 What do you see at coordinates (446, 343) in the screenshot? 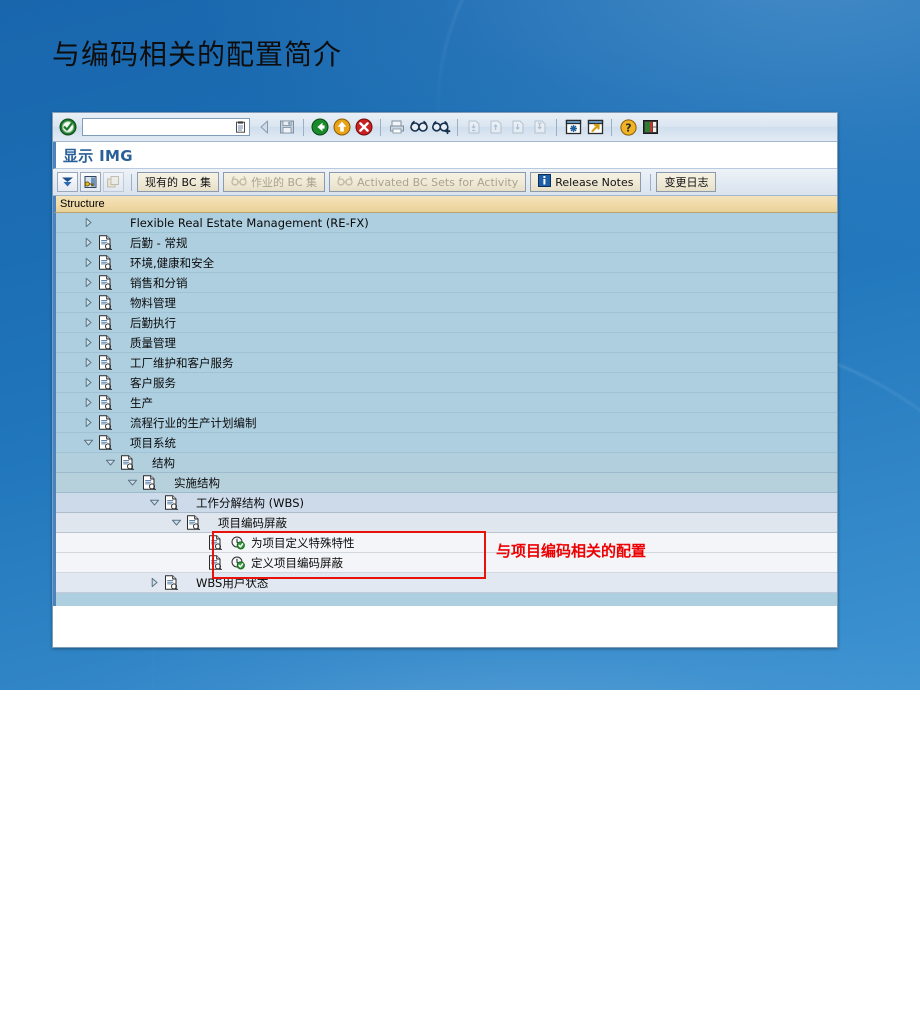
I see `tree-row: 质量管理` at bounding box center [446, 343].